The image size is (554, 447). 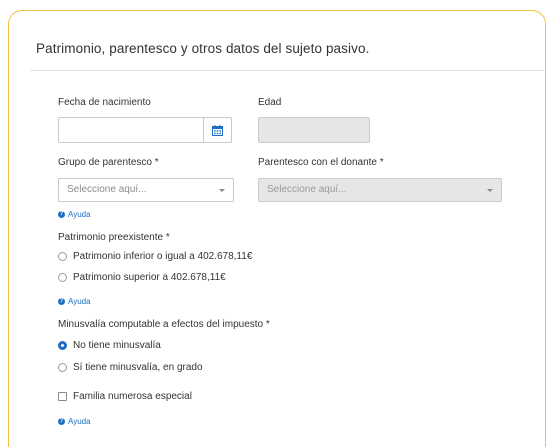 What do you see at coordinates (321, 162) in the screenshot?
I see `kinship-donor-label: Parentesco con el donante *` at bounding box center [321, 162].